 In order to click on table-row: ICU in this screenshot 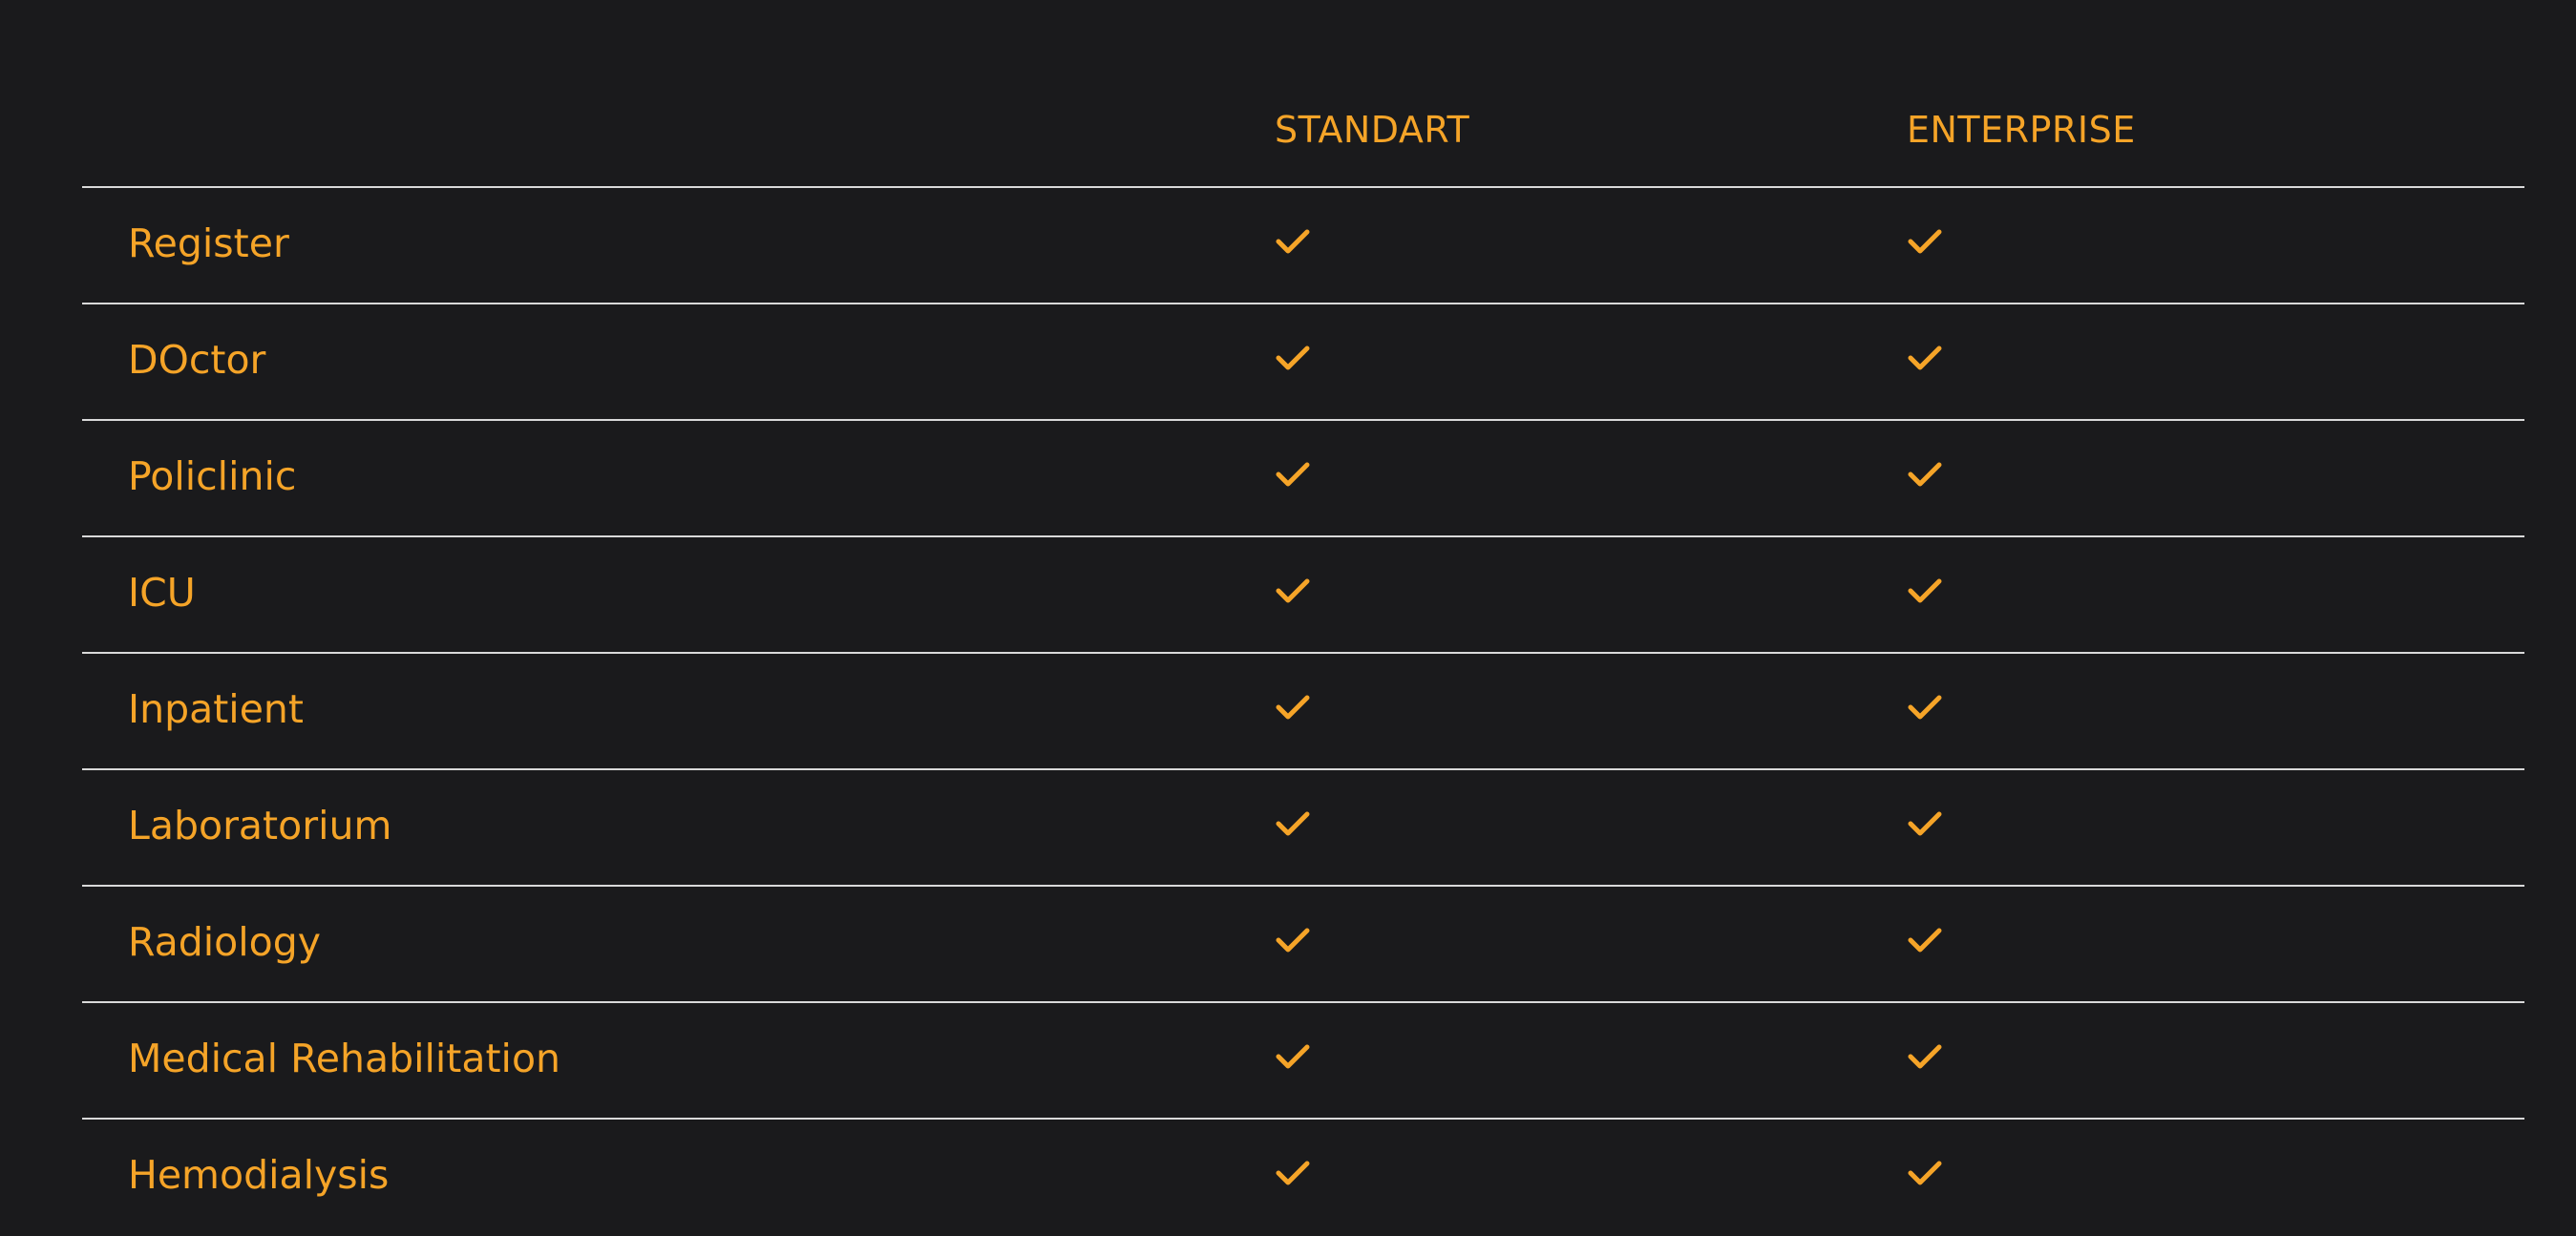, I will do `click(1303, 595)`.